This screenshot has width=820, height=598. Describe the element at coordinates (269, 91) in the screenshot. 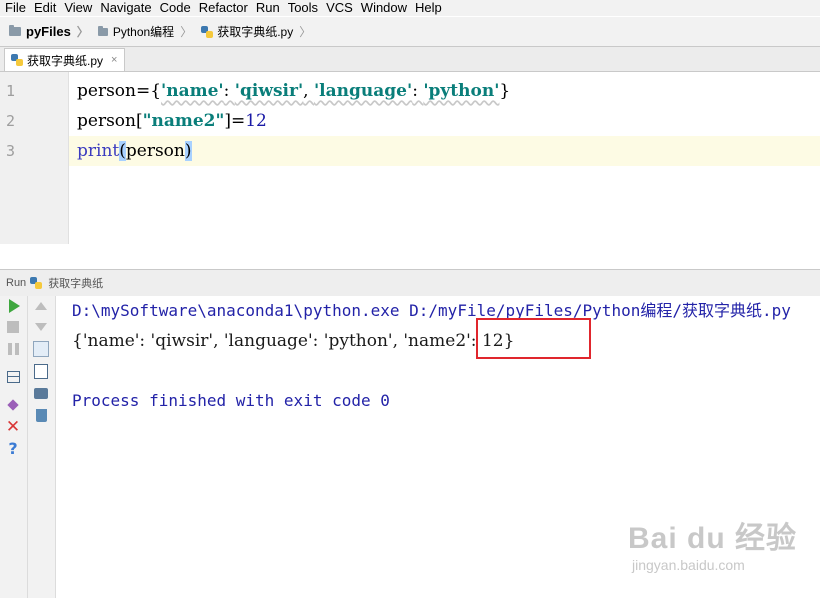

I see `string-token: 'qiwsir'` at that location.